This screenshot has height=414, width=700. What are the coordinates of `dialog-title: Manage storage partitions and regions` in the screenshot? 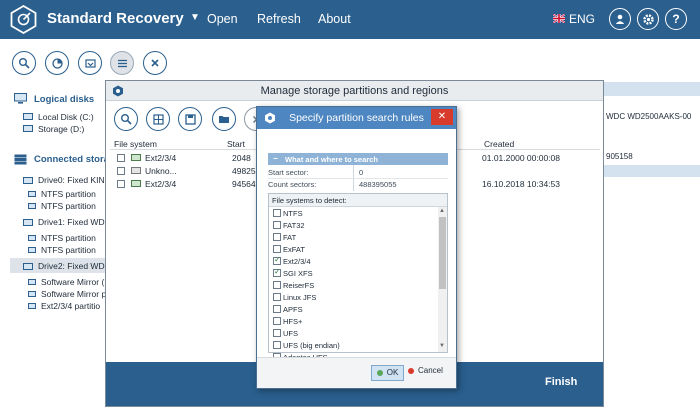 It's located at (354, 91).